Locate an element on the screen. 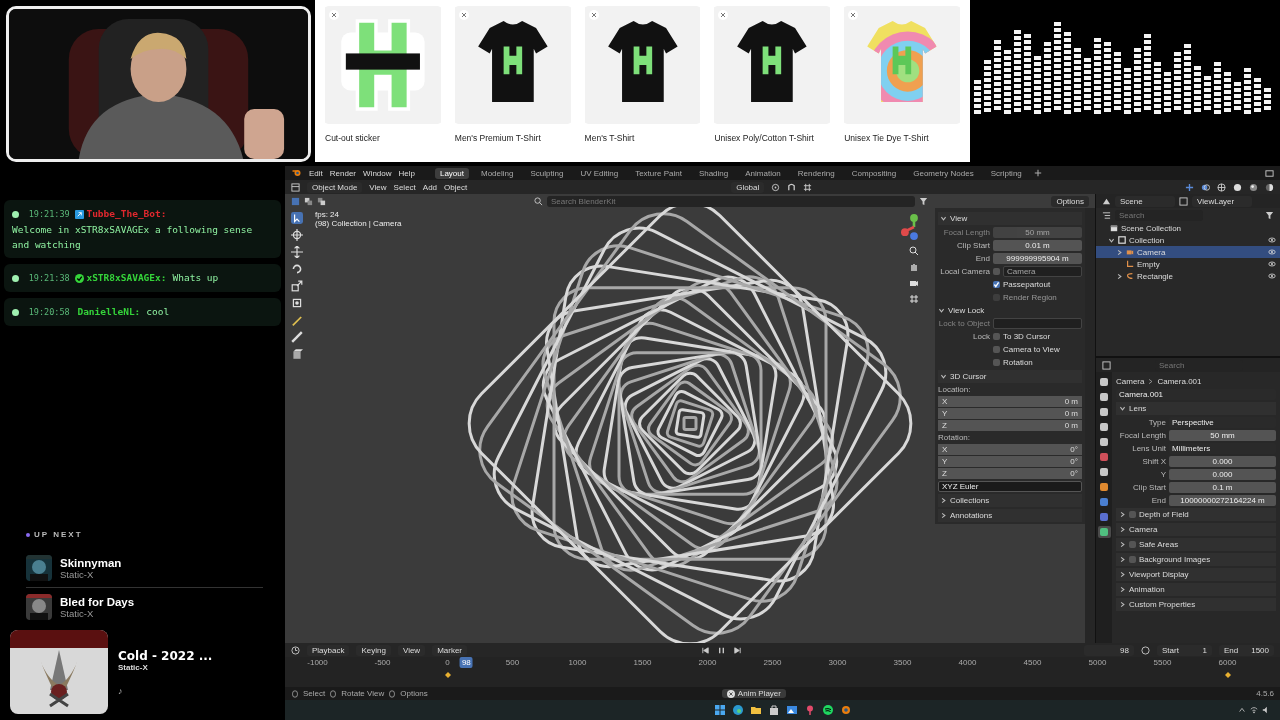 The height and width of the screenshot is (720, 1280). breadcrumb-item: Camera.001 is located at coordinates (1179, 381).